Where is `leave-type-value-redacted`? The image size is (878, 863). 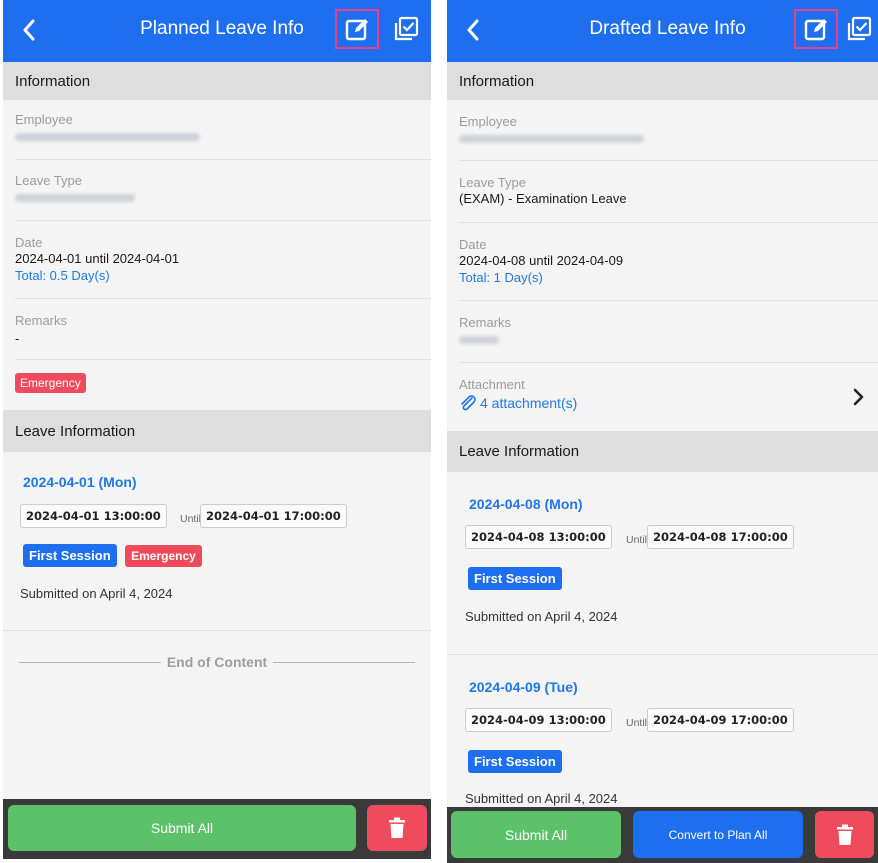
leave-type-value-redacted is located at coordinates (223, 197).